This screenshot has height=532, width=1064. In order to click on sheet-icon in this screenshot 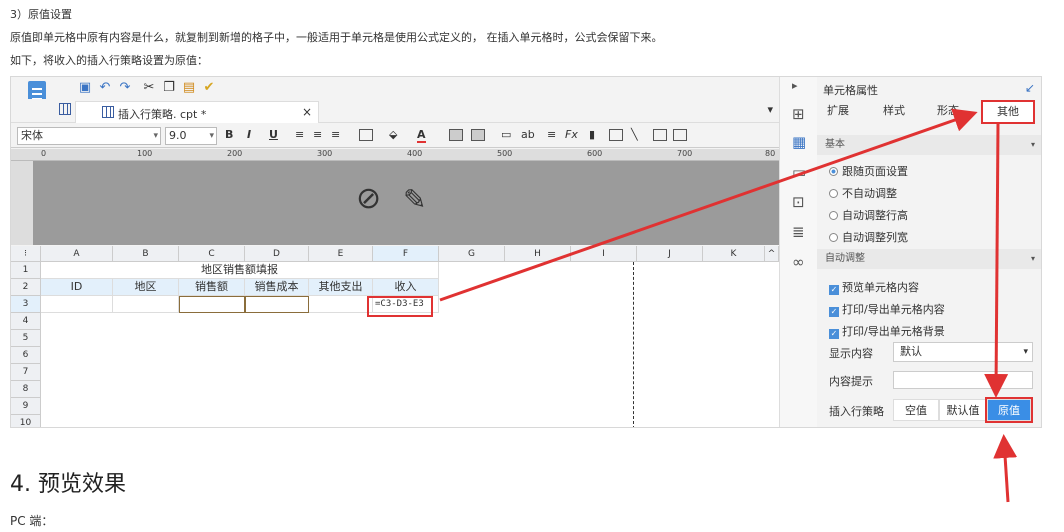, I will do `click(65, 109)`.